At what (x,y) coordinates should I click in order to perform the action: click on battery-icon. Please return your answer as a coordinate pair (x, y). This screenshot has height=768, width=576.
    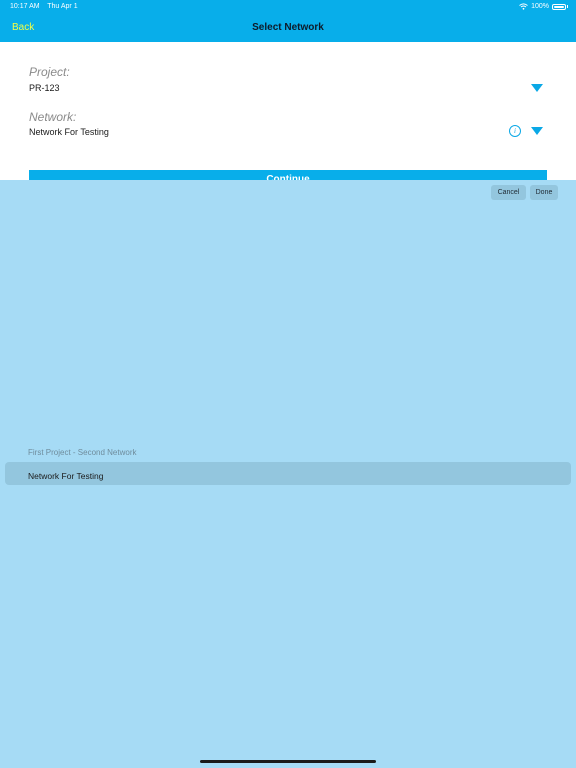
    Looking at the image, I should click on (559, 6).